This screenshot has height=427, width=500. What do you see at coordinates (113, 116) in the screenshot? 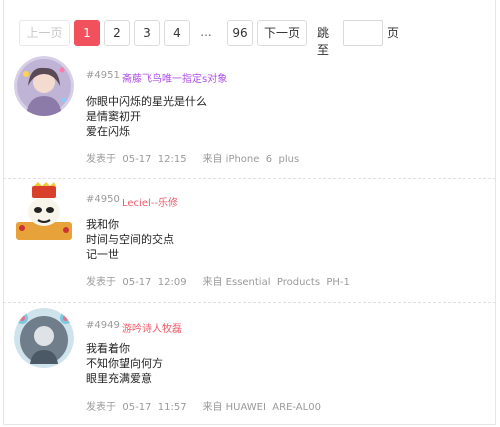
I see `comment-text-line: 是情窦初开` at bounding box center [113, 116].